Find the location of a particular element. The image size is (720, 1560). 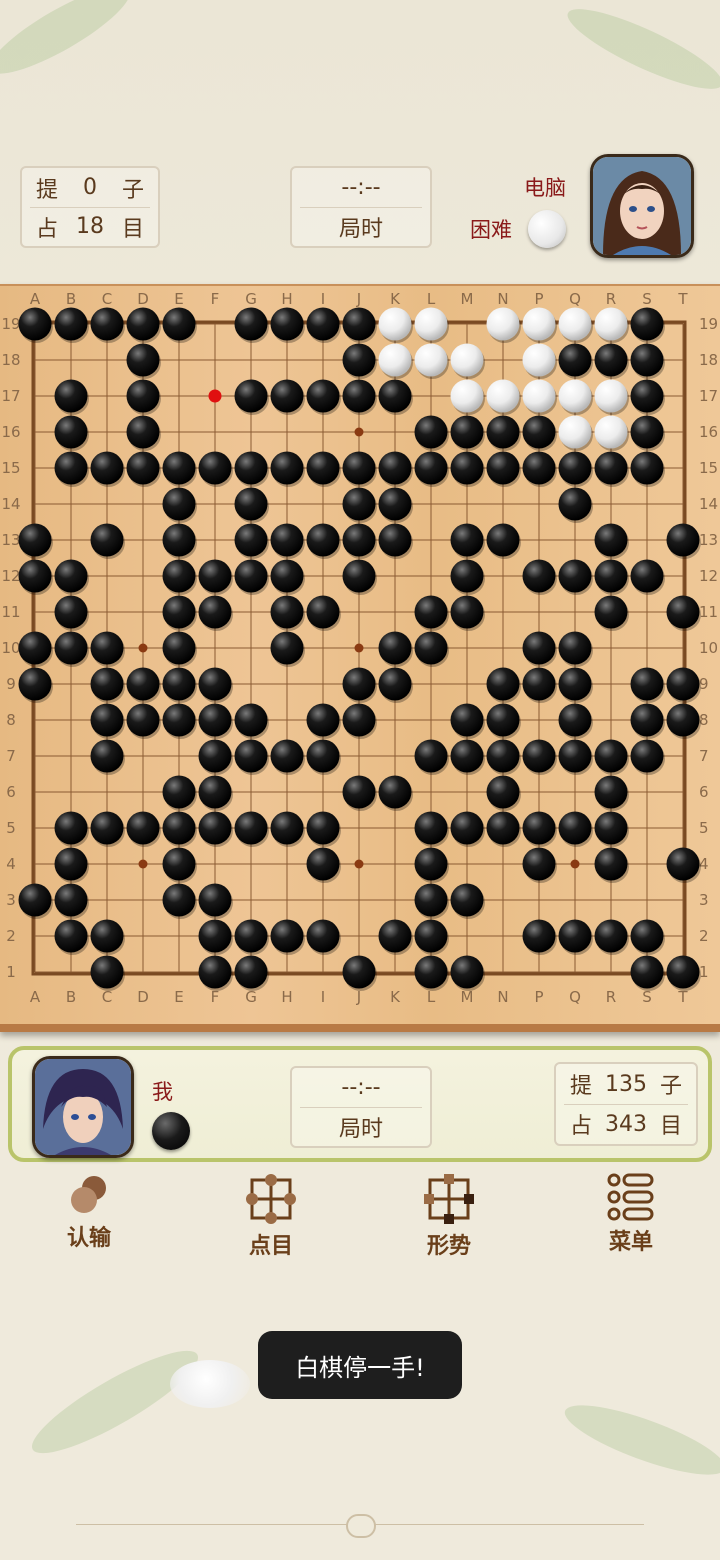

opponent-stats-box: 提 0 子 占 18 目 is located at coordinates (90, 207).